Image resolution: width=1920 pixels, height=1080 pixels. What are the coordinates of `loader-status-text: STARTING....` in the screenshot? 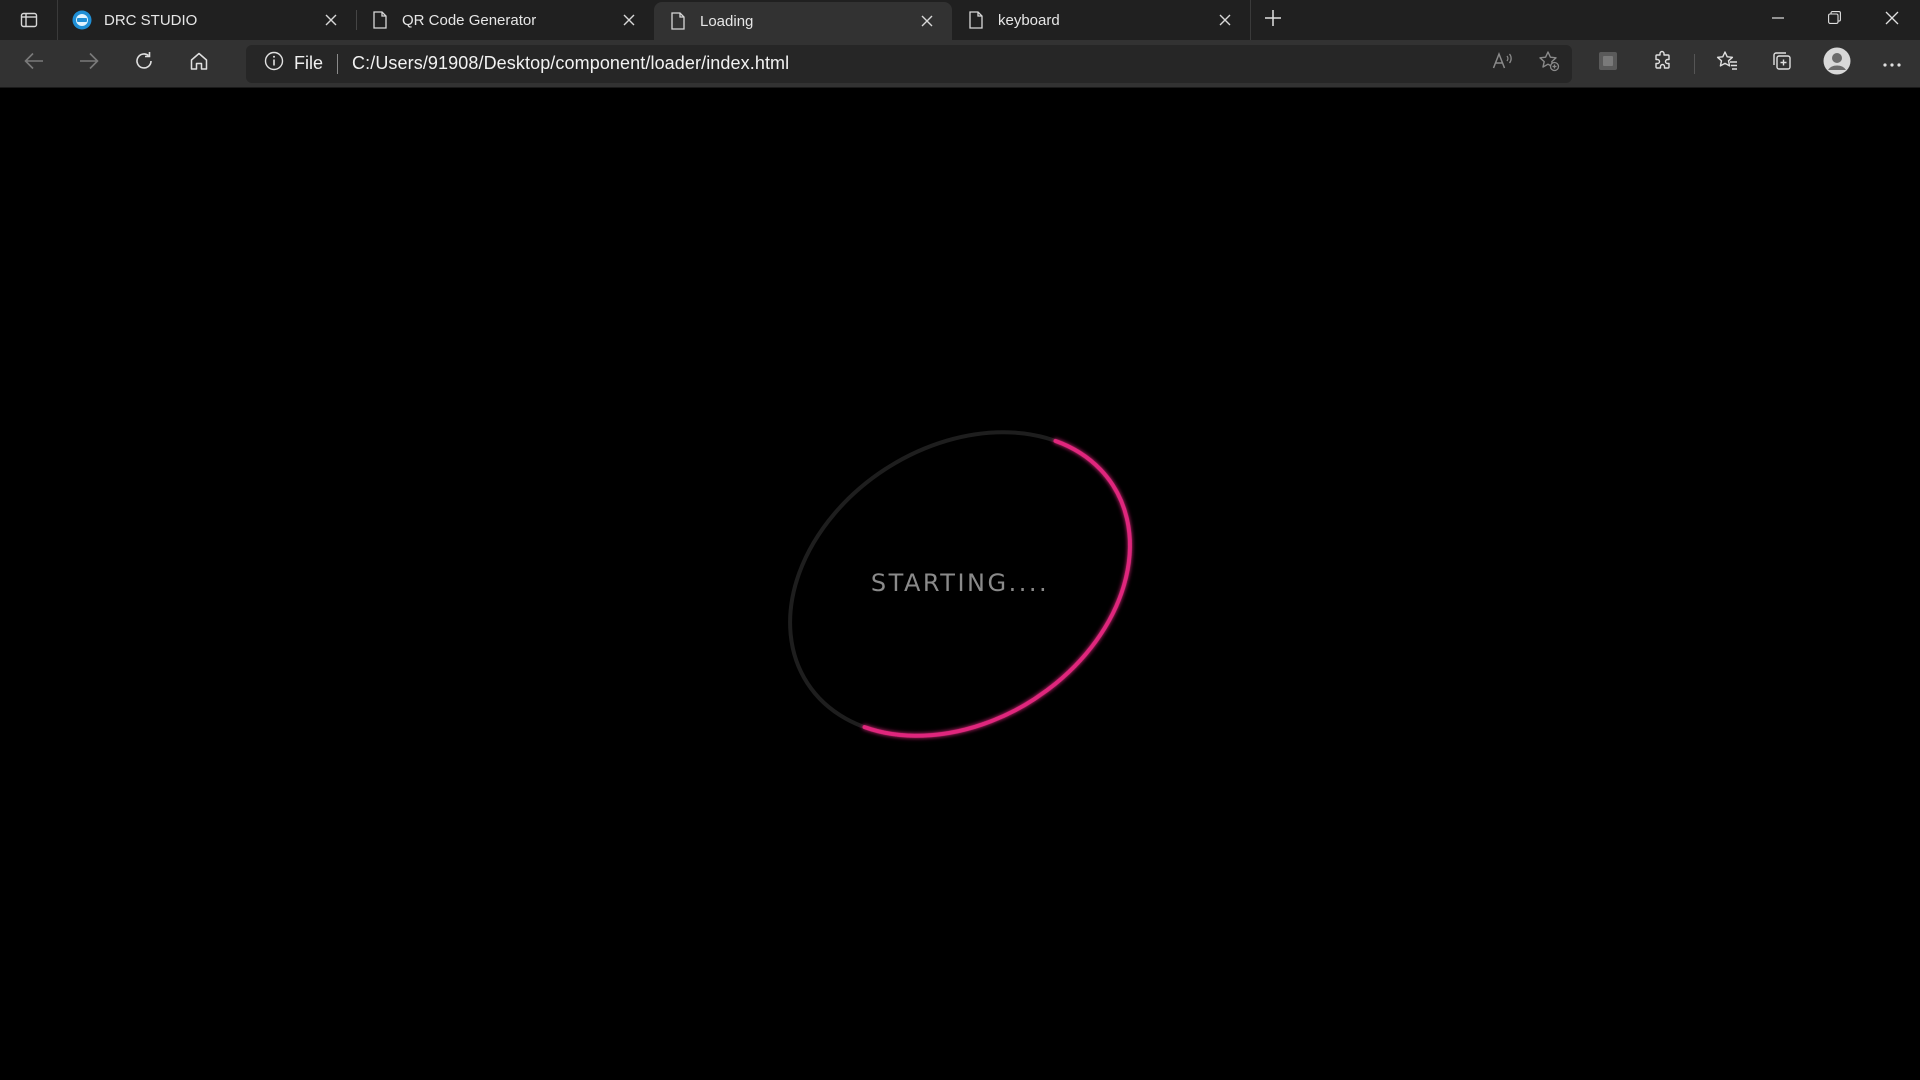 It's located at (960, 583).